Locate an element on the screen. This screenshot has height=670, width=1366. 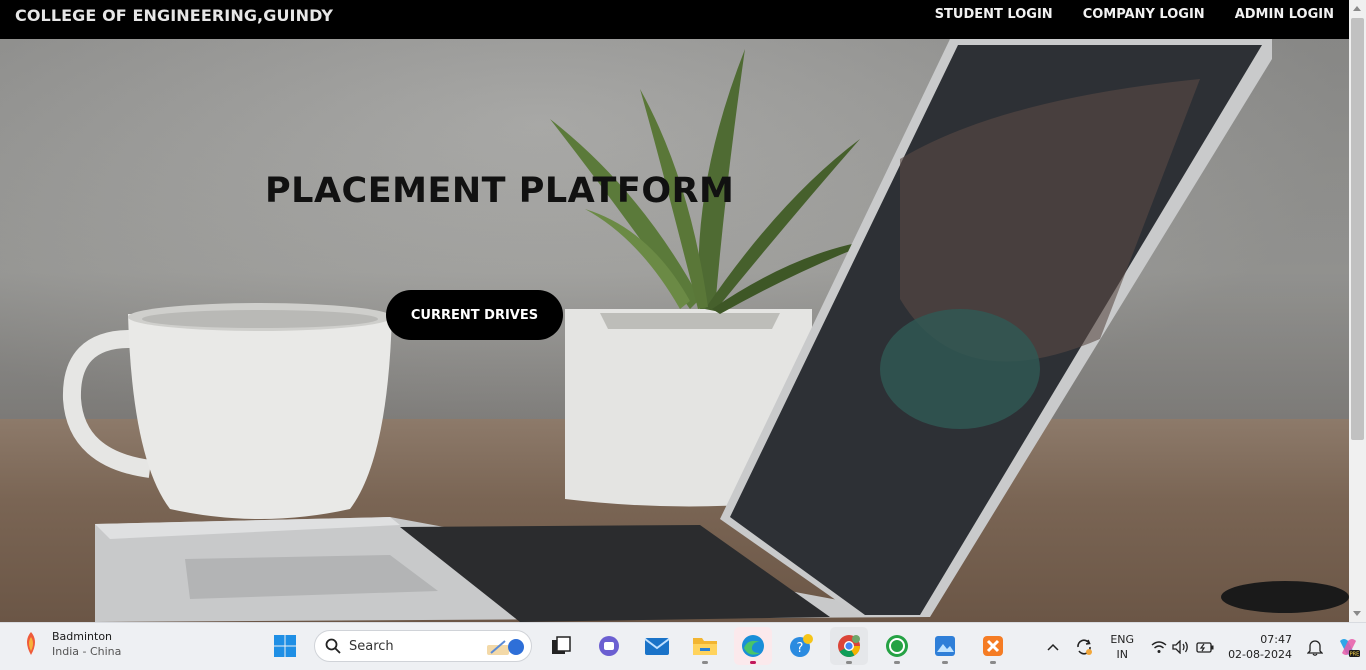
search-icon is located at coordinates (333, 646).